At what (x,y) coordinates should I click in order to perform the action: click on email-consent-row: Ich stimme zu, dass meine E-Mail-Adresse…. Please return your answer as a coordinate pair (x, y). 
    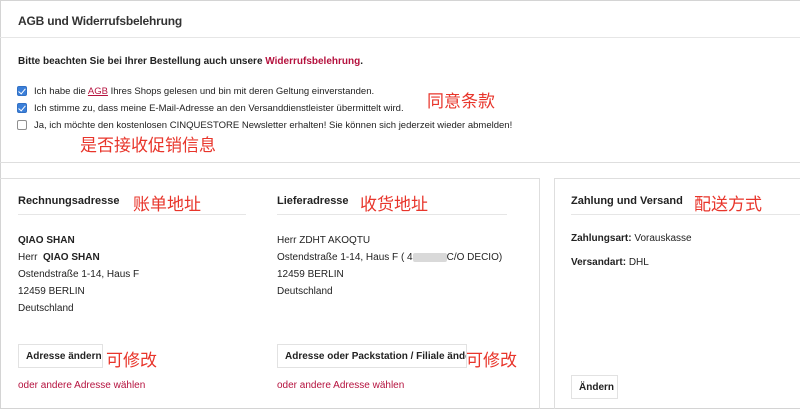
    Looking at the image, I should click on (210, 108).